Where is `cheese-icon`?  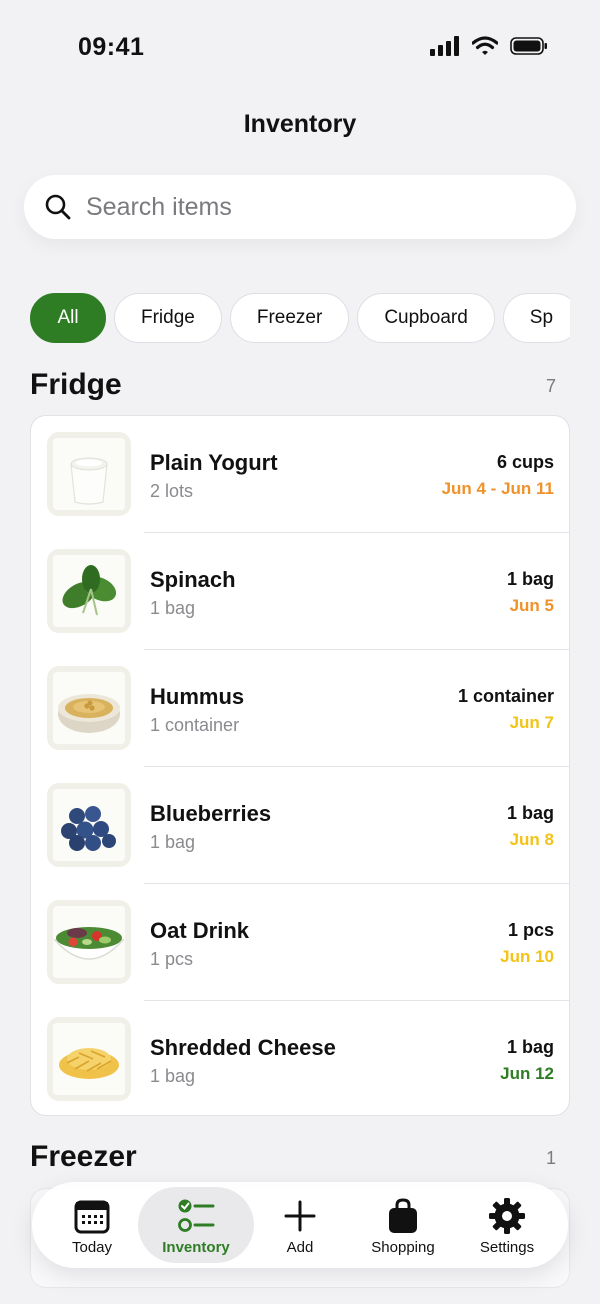 cheese-icon is located at coordinates (89, 1059).